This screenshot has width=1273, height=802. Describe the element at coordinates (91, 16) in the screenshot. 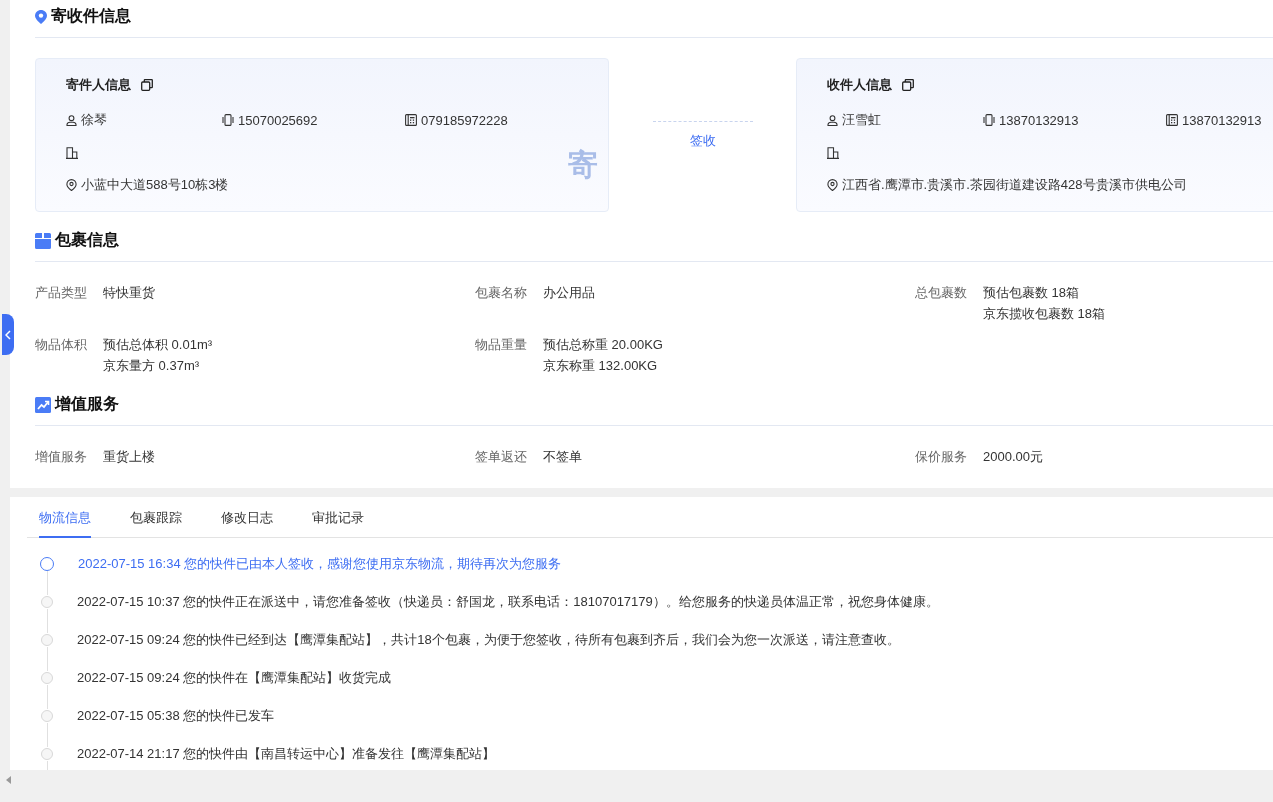

I see `section-title: 寄收件信息` at that location.